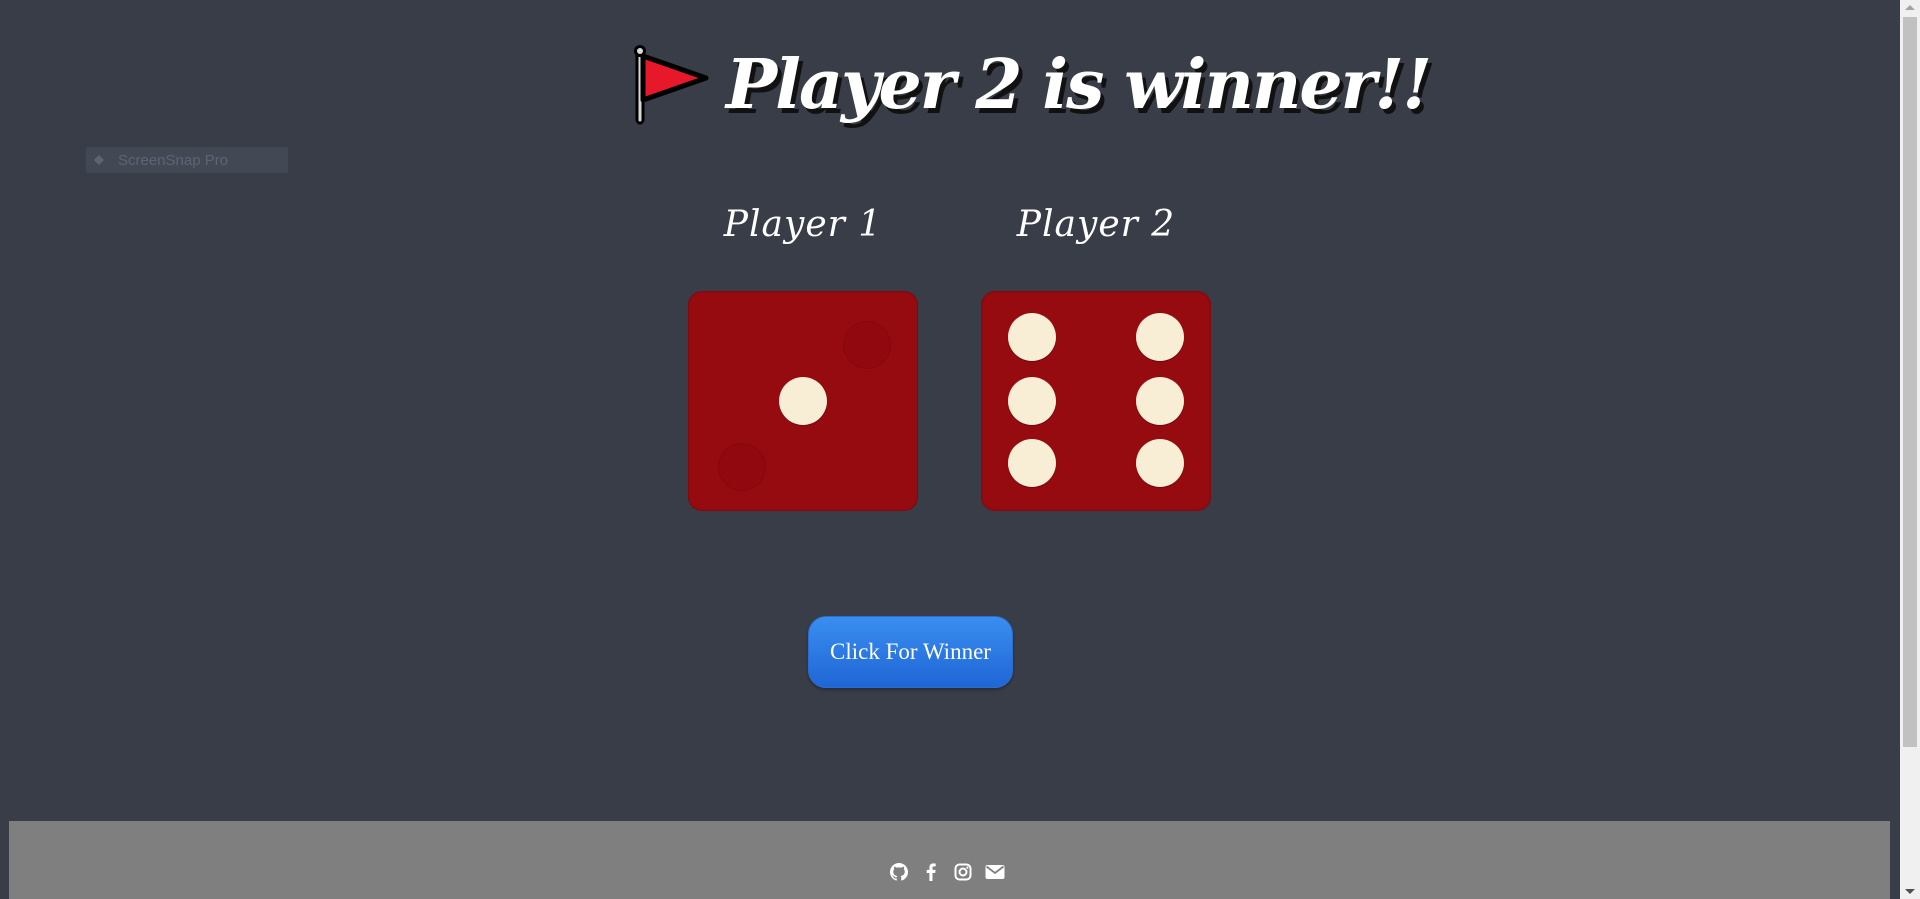  What do you see at coordinates (899, 872) in the screenshot?
I see `github-icon` at bounding box center [899, 872].